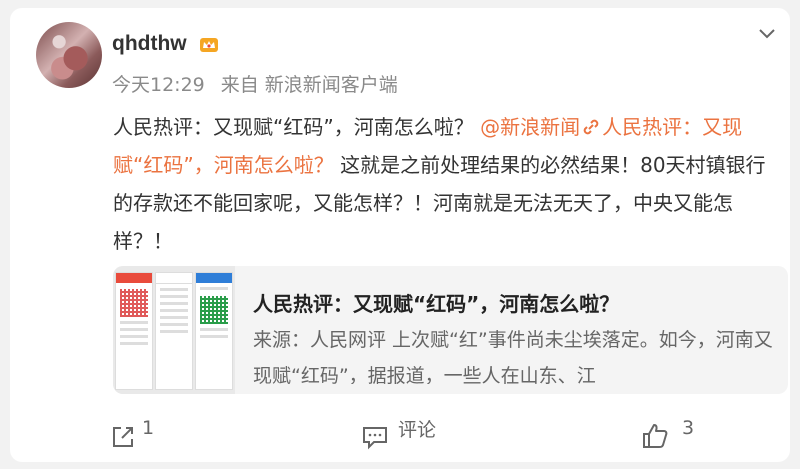 Image resolution: width=800 pixels, height=469 pixels. Describe the element at coordinates (148, 428) in the screenshot. I see `repost-count: 1` at that location.